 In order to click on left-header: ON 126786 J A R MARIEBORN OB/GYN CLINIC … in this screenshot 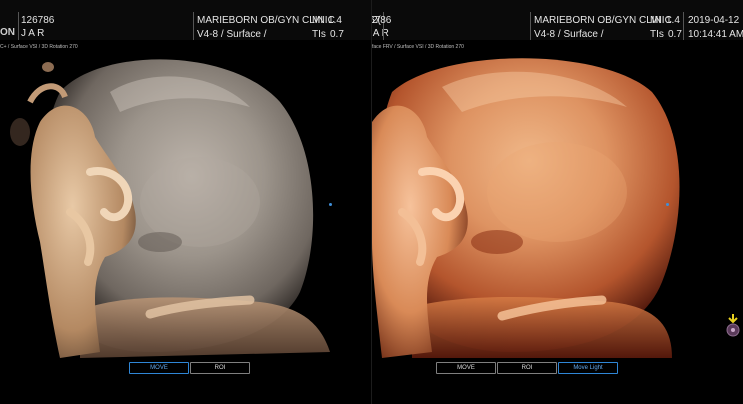, I will do `click(185, 20)`.